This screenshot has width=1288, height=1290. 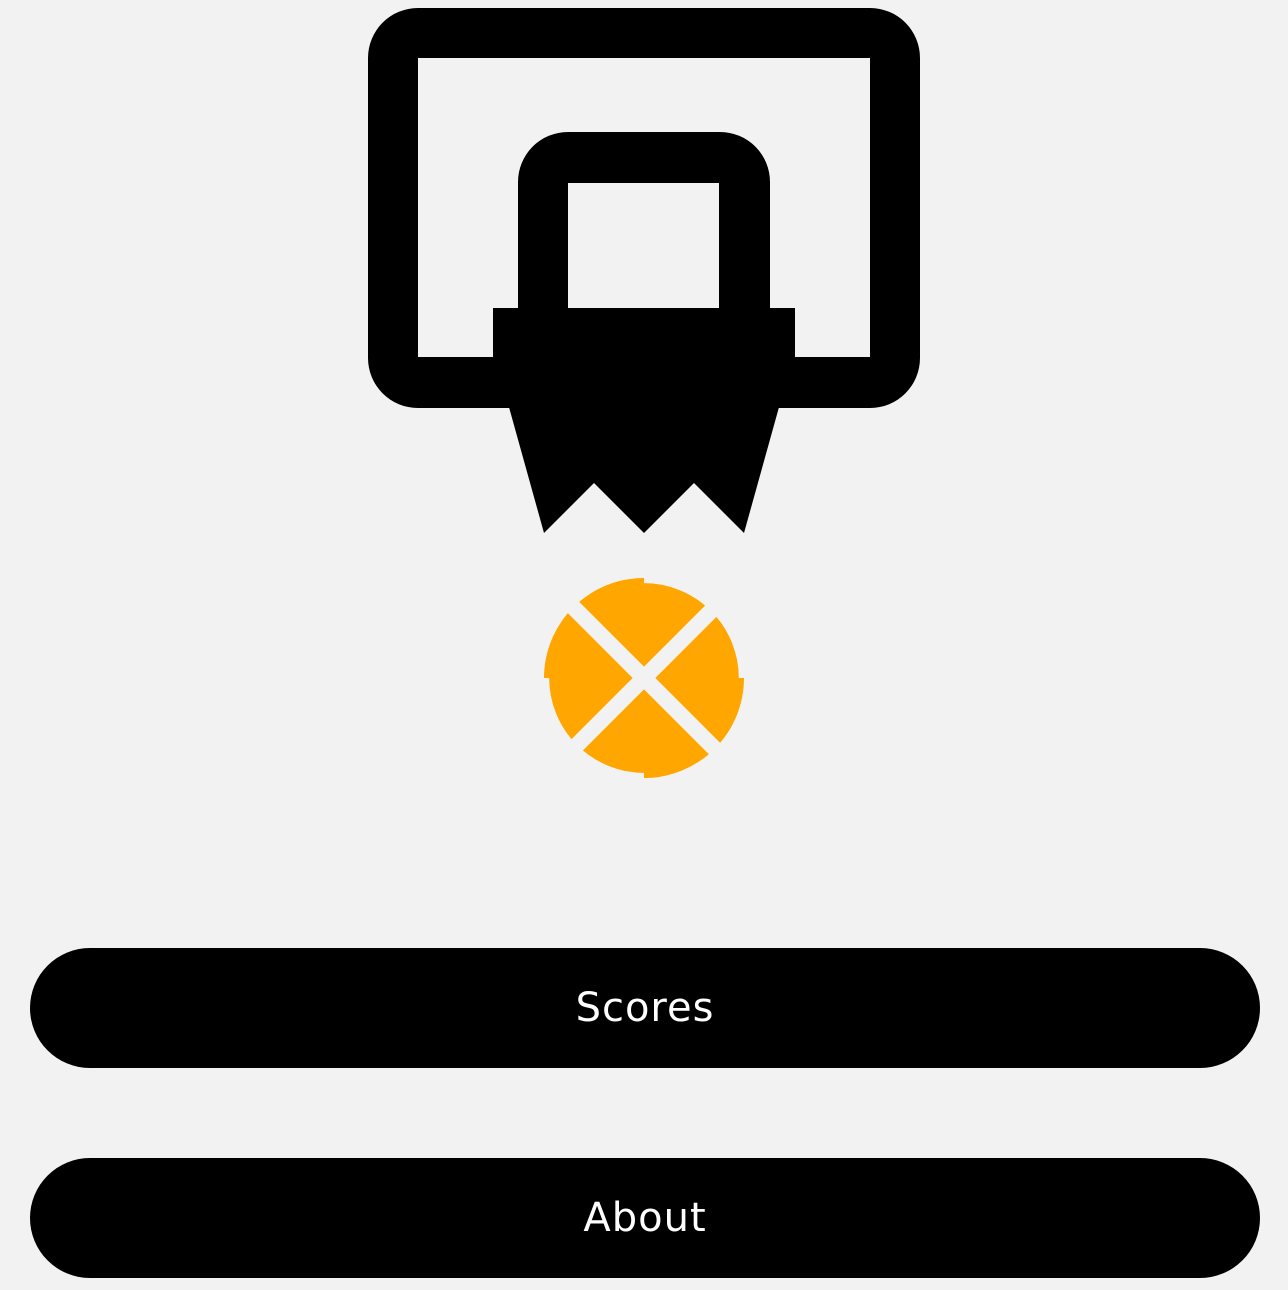 I want to click on about-button: About, so click(x=645, y=1218).